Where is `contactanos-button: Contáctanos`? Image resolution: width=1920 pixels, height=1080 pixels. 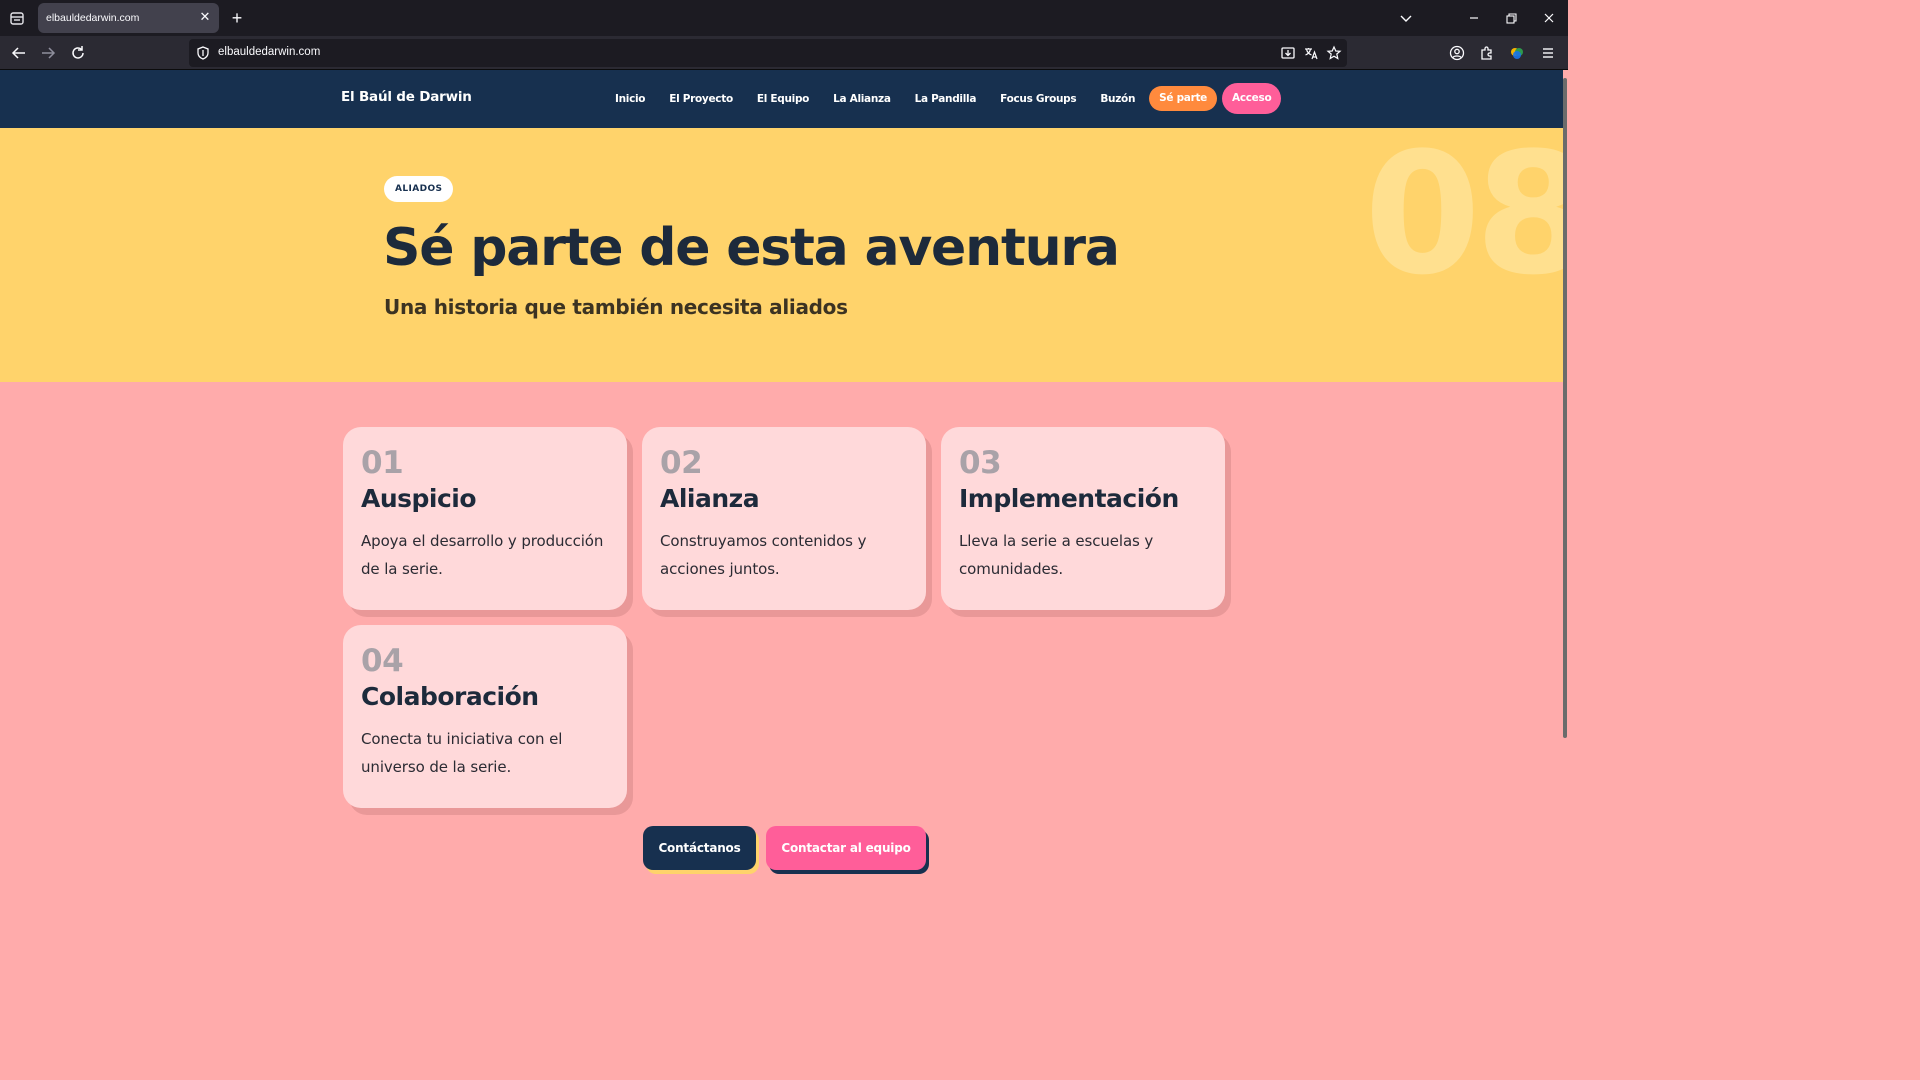 contactanos-button: Contáctanos is located at coordinates (699, 848).